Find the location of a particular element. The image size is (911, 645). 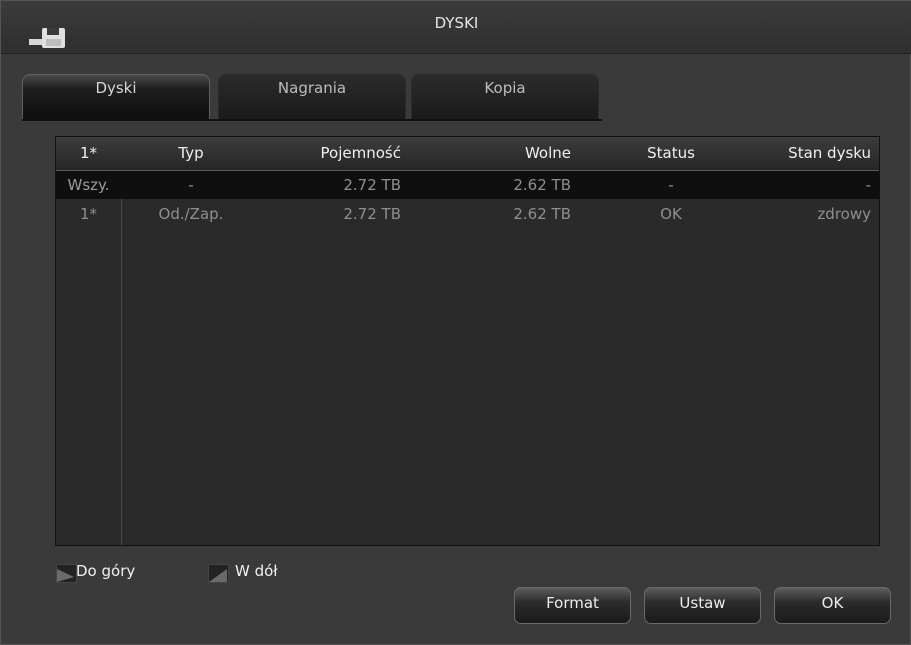

table-row: 1* Od./Zap. 2.72 TB 2.62 TB OK zdrowy is located at coordinates (467, 214).